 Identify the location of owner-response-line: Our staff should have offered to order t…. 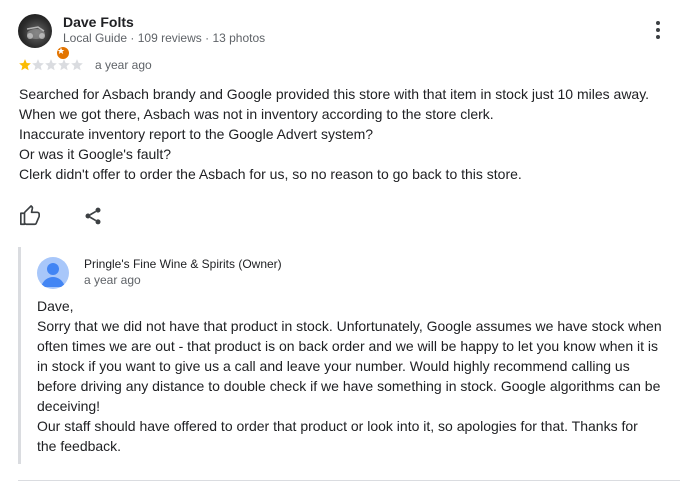
(337, 426).